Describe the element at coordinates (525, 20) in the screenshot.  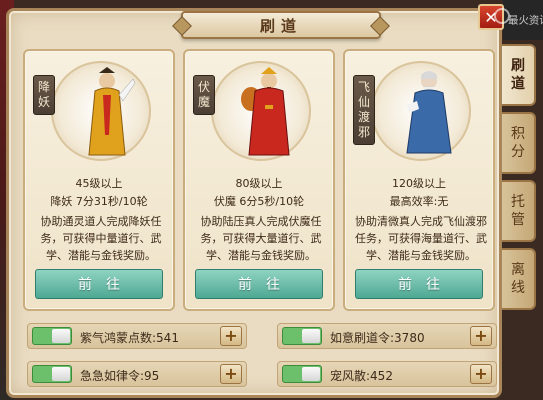
I see `watermark-text: 最火资讯` at that location.